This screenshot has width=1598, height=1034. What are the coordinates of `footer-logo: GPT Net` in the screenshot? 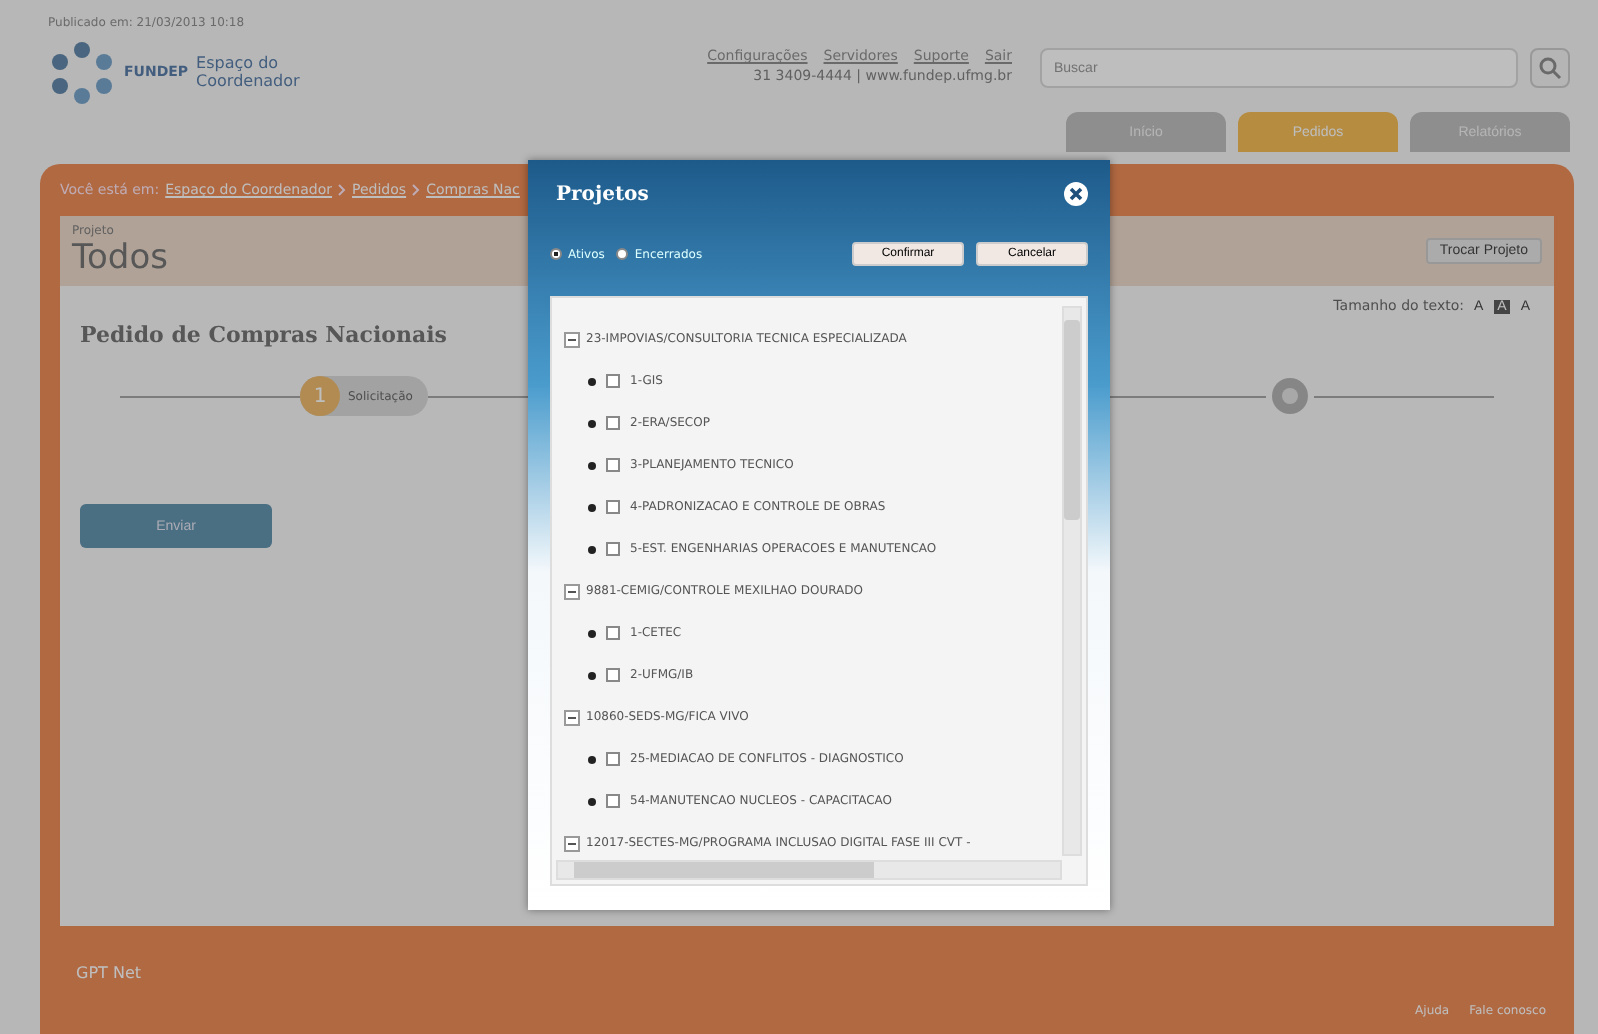 It's located at (108, 972).